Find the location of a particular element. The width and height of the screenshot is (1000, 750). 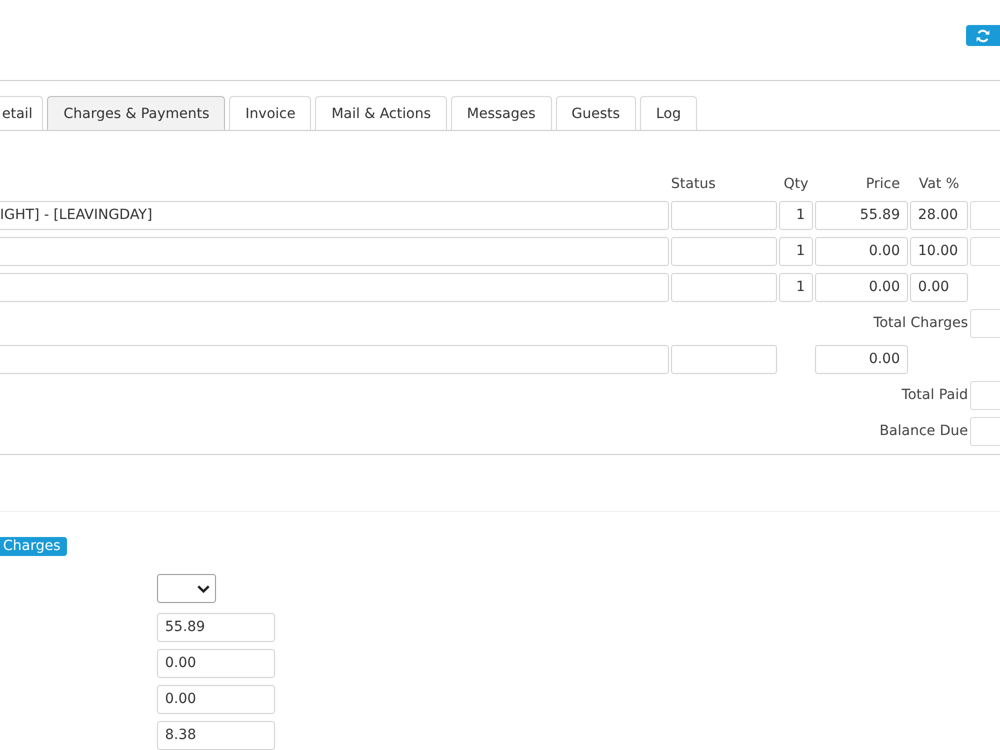

column-header: Status is located at coordinates (694, 184).